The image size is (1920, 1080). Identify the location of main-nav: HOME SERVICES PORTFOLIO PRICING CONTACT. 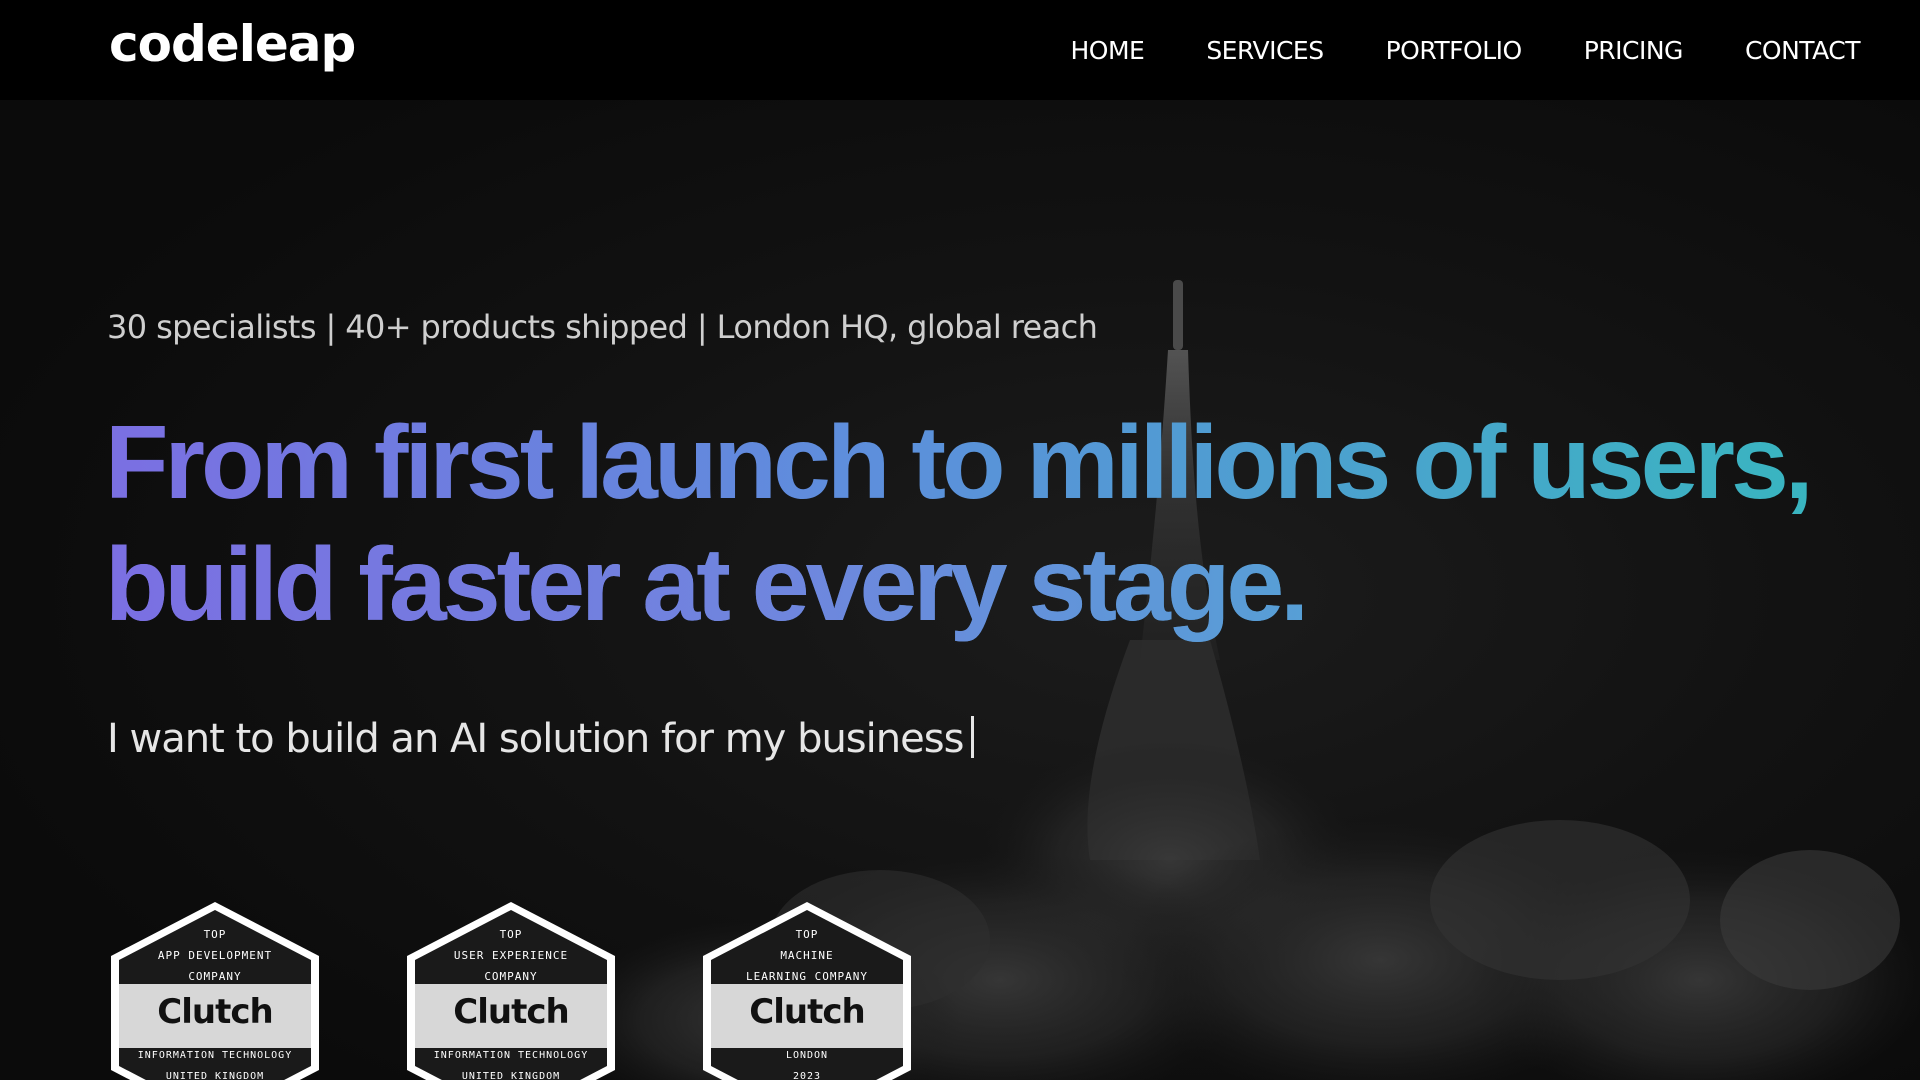
(1449, 50).